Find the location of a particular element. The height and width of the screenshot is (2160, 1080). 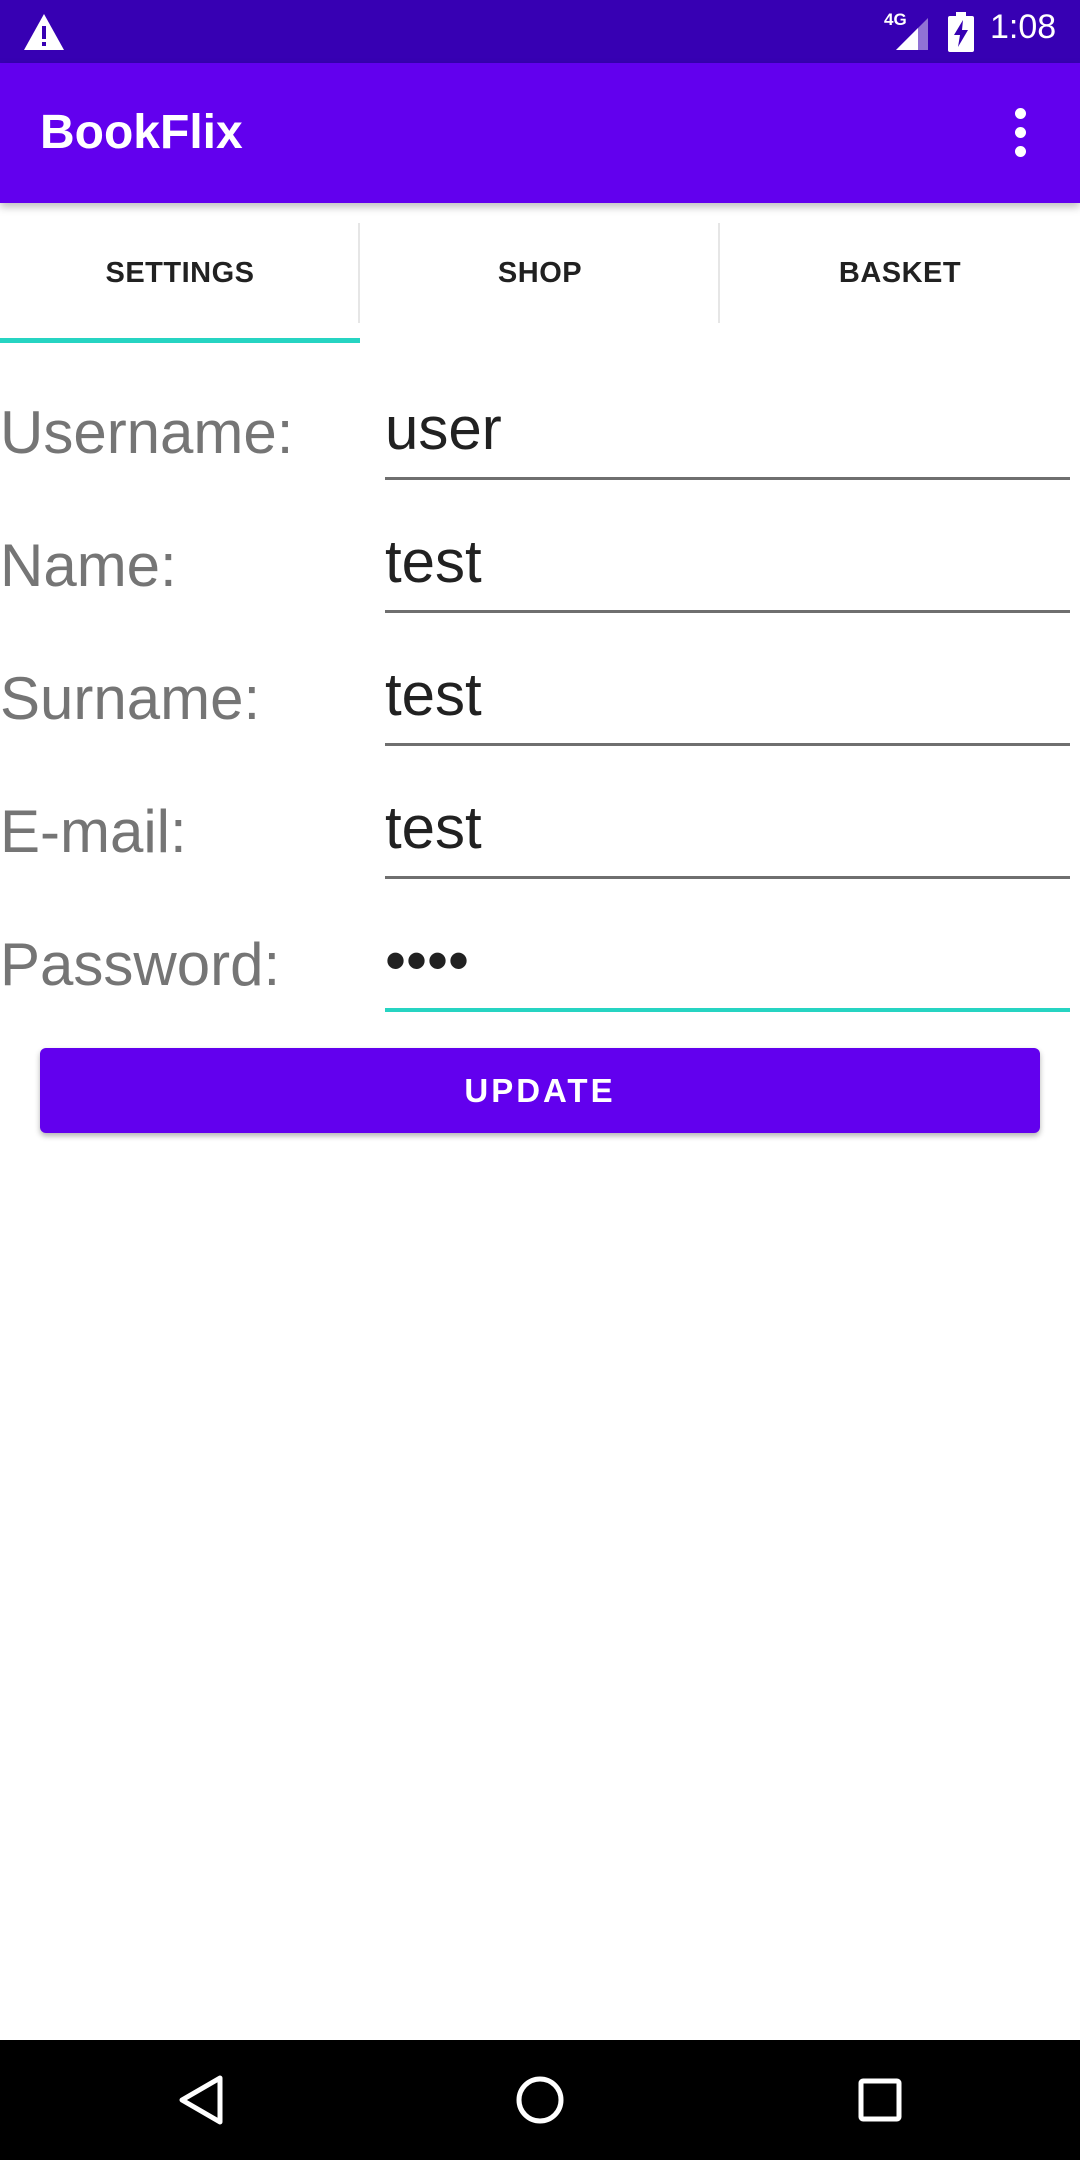

name-field is located at coordinates (727, 563).